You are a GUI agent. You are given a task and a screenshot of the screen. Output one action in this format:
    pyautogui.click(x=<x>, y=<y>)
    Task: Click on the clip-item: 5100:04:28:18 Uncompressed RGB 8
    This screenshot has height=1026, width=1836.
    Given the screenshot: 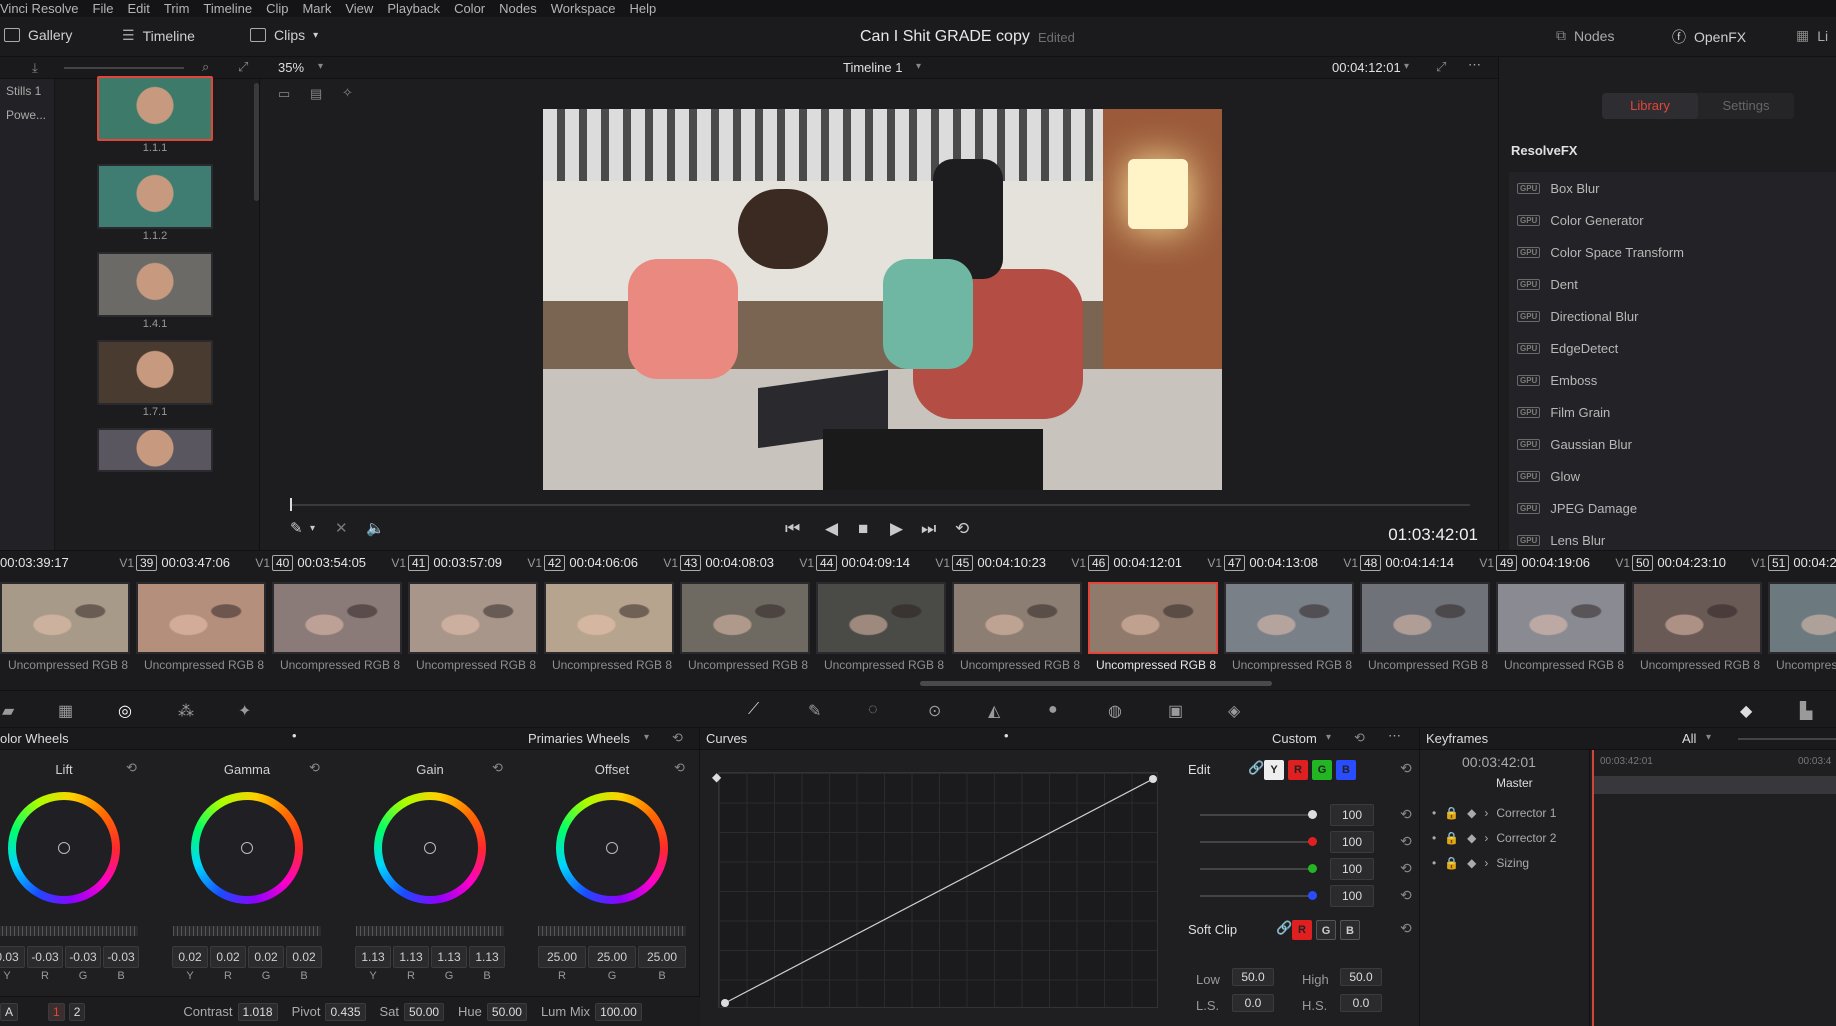 What is the action you would take?
    pyautogui.click(x=1802, y=613)
    